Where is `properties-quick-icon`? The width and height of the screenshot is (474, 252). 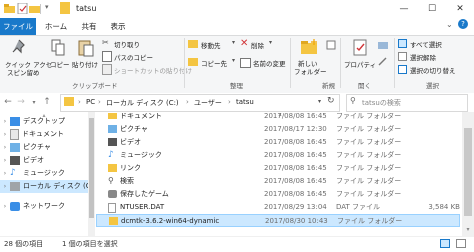 properties-quick-icon is located at coordinates (22, 8).